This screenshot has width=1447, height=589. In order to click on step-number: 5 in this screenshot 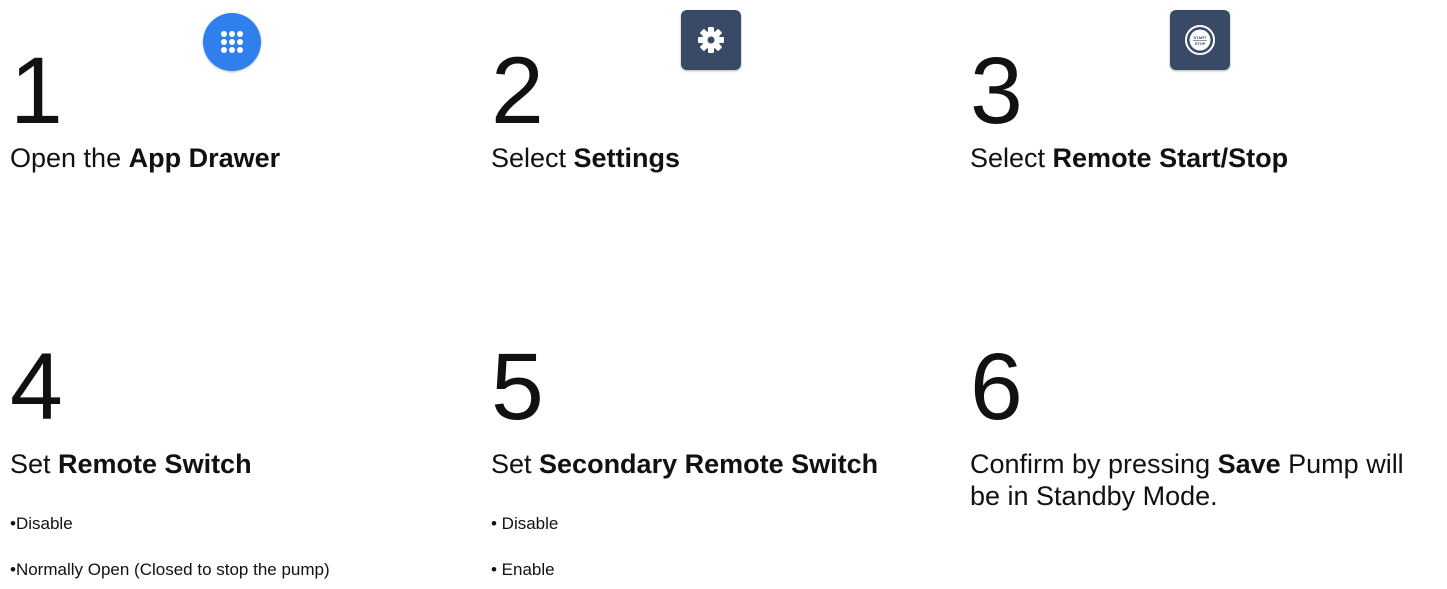, I will do `click(517, 387)`.